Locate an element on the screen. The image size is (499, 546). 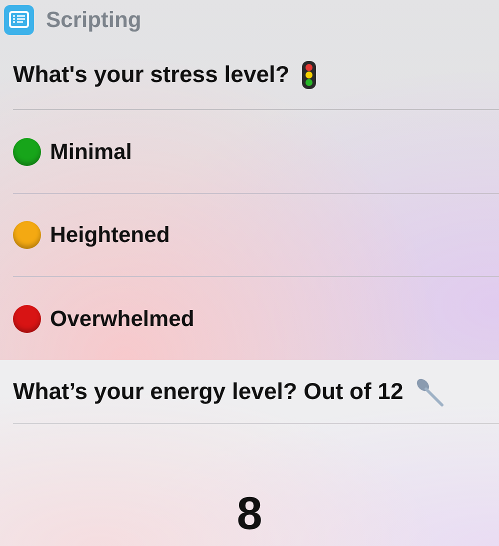
app-name: Scripting is located at coordinates (94, 19).